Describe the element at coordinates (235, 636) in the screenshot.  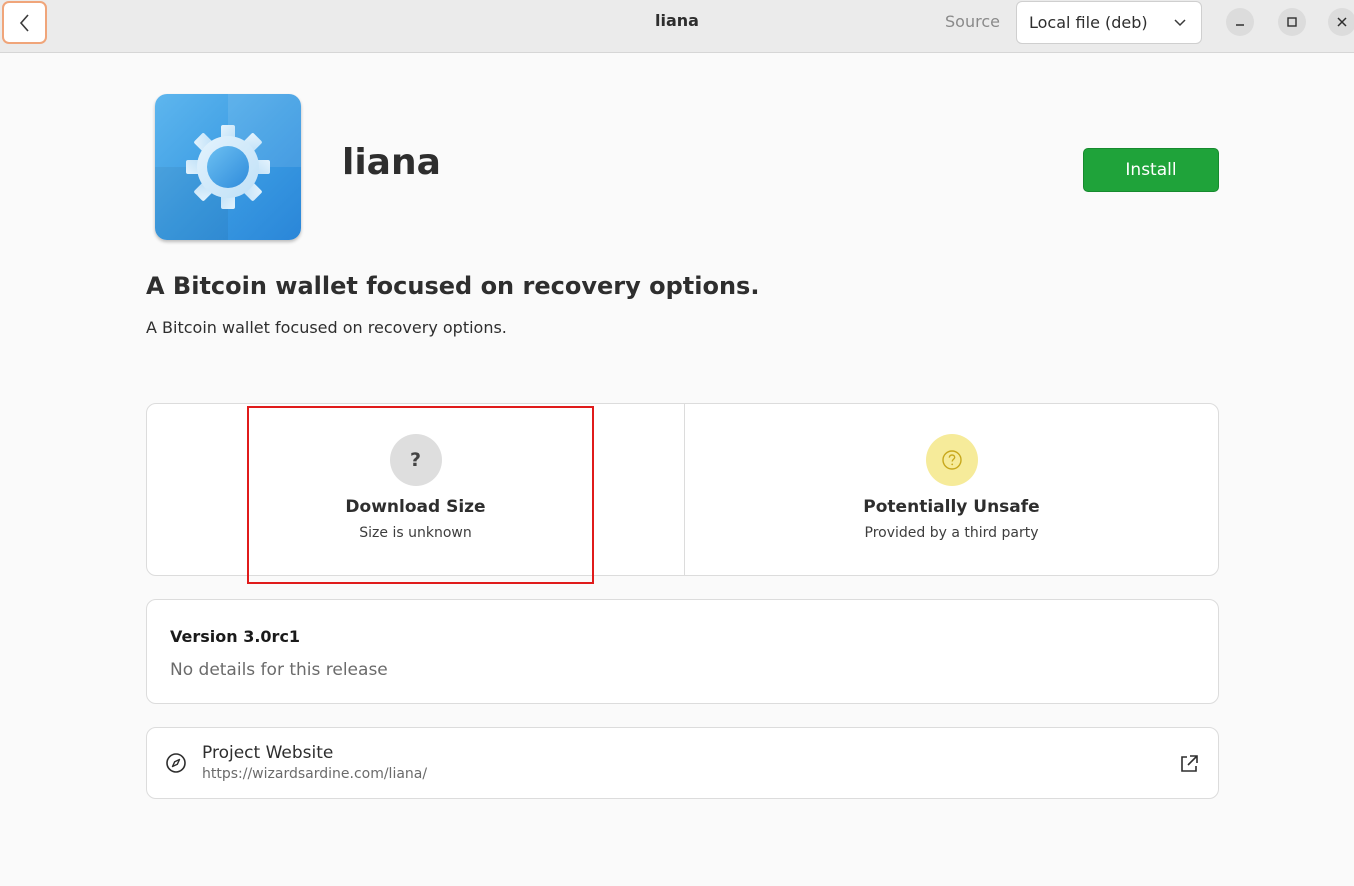
I see `version-title: Version 3.0rc1` at that location.